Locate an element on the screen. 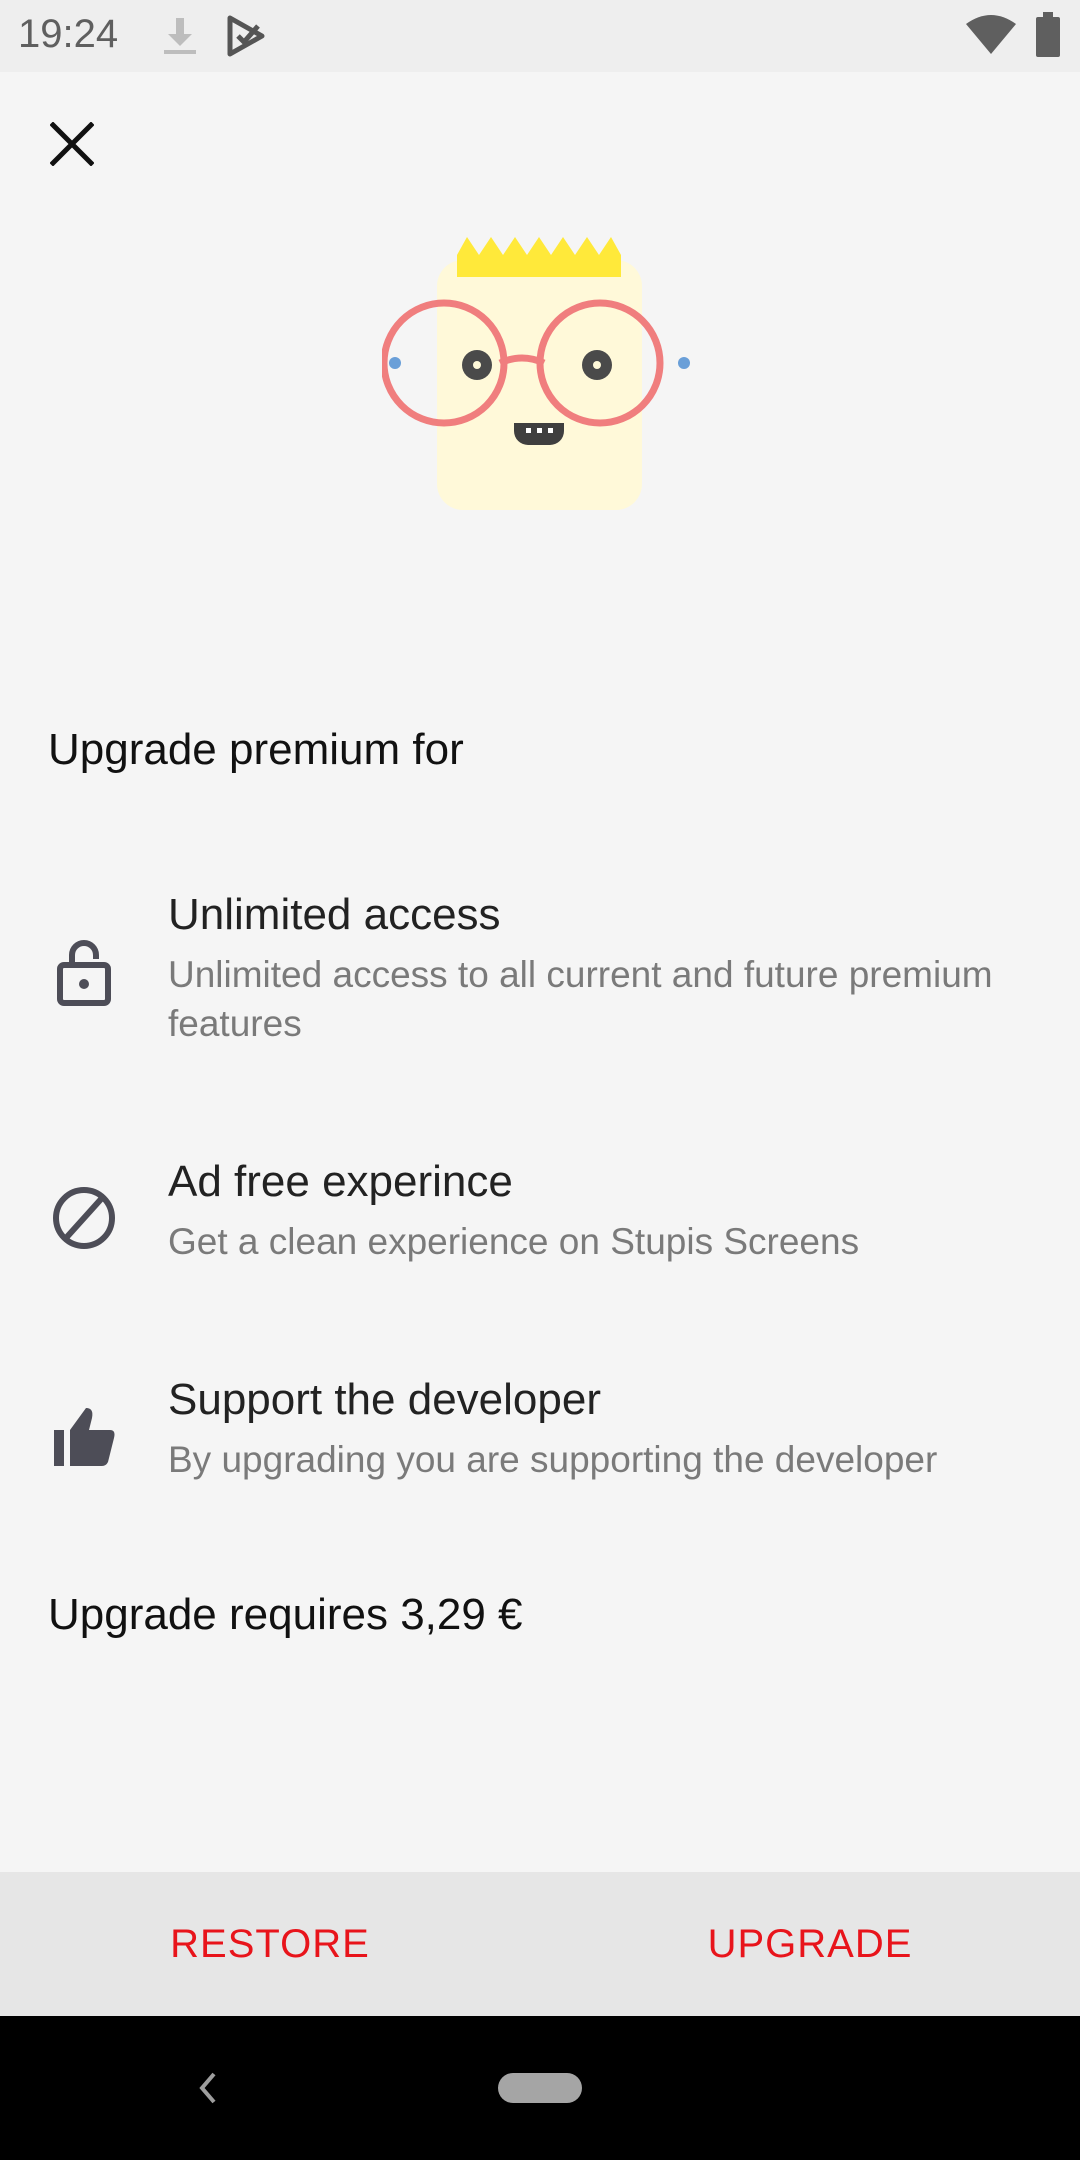 This screenshot has width=1080, height=2160. play-store-check-icon is located at coordinates (246, 36).